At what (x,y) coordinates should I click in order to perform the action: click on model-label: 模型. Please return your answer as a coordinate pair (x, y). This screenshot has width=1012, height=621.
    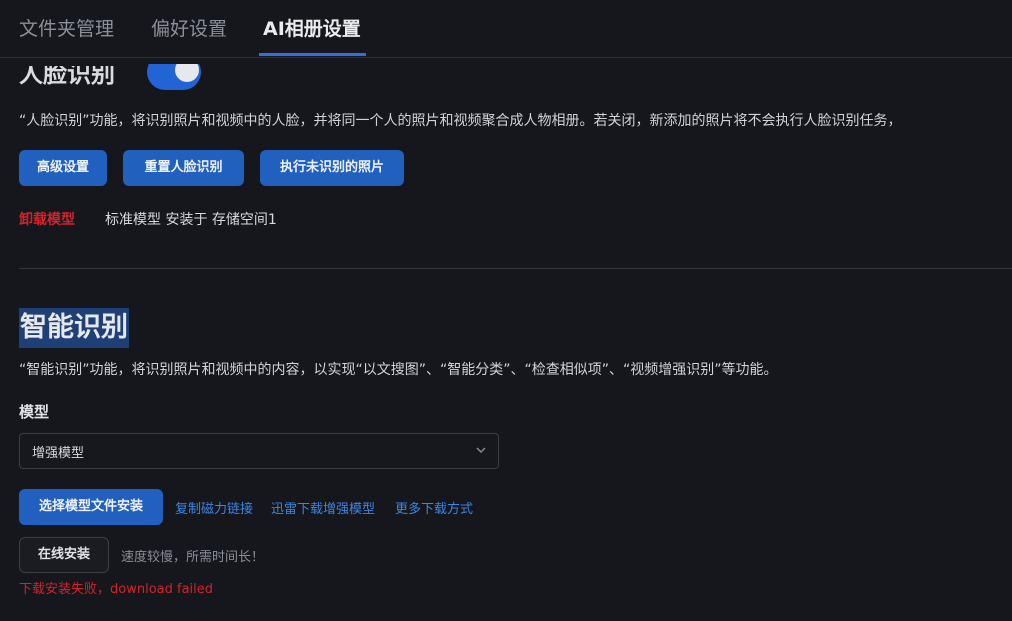
    Looking at the image, I should click on (34, 412).